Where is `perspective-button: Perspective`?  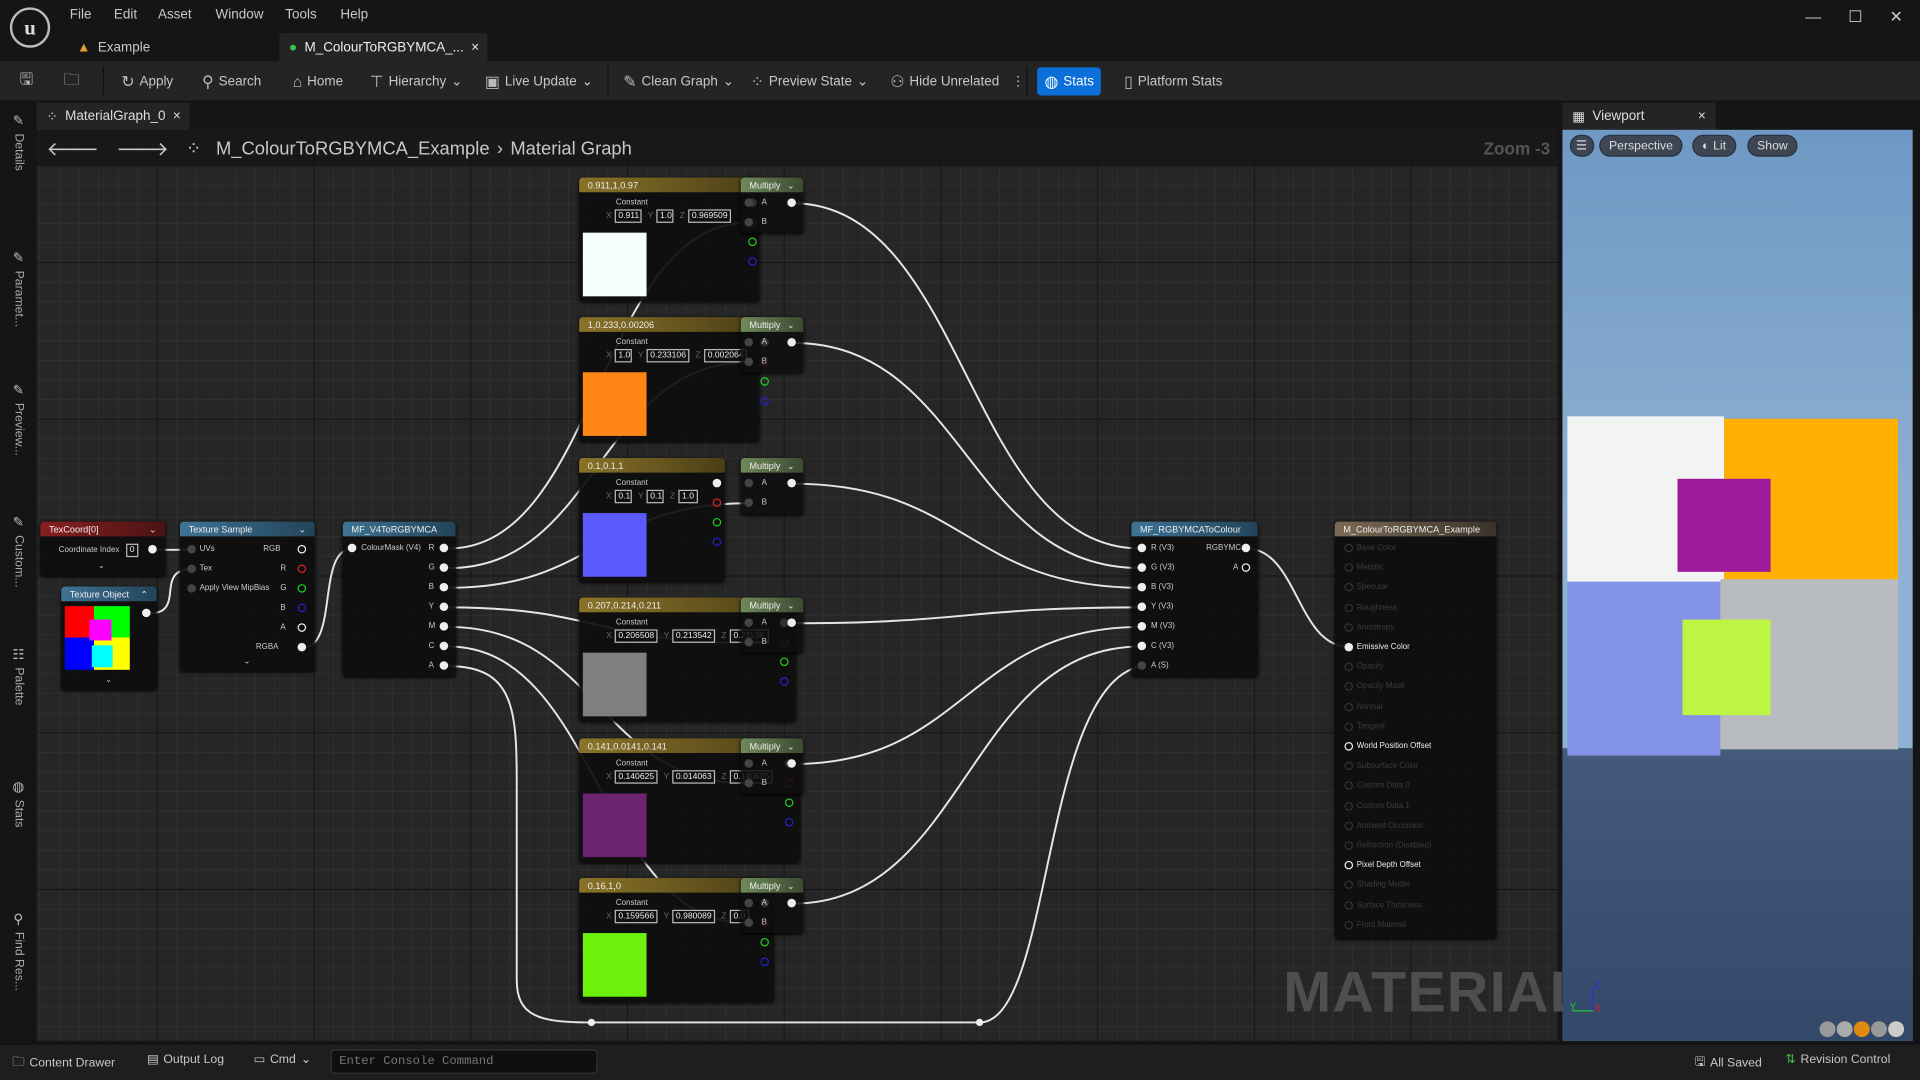 perspective-button: Perspective is located at coordinates (1641, 145).